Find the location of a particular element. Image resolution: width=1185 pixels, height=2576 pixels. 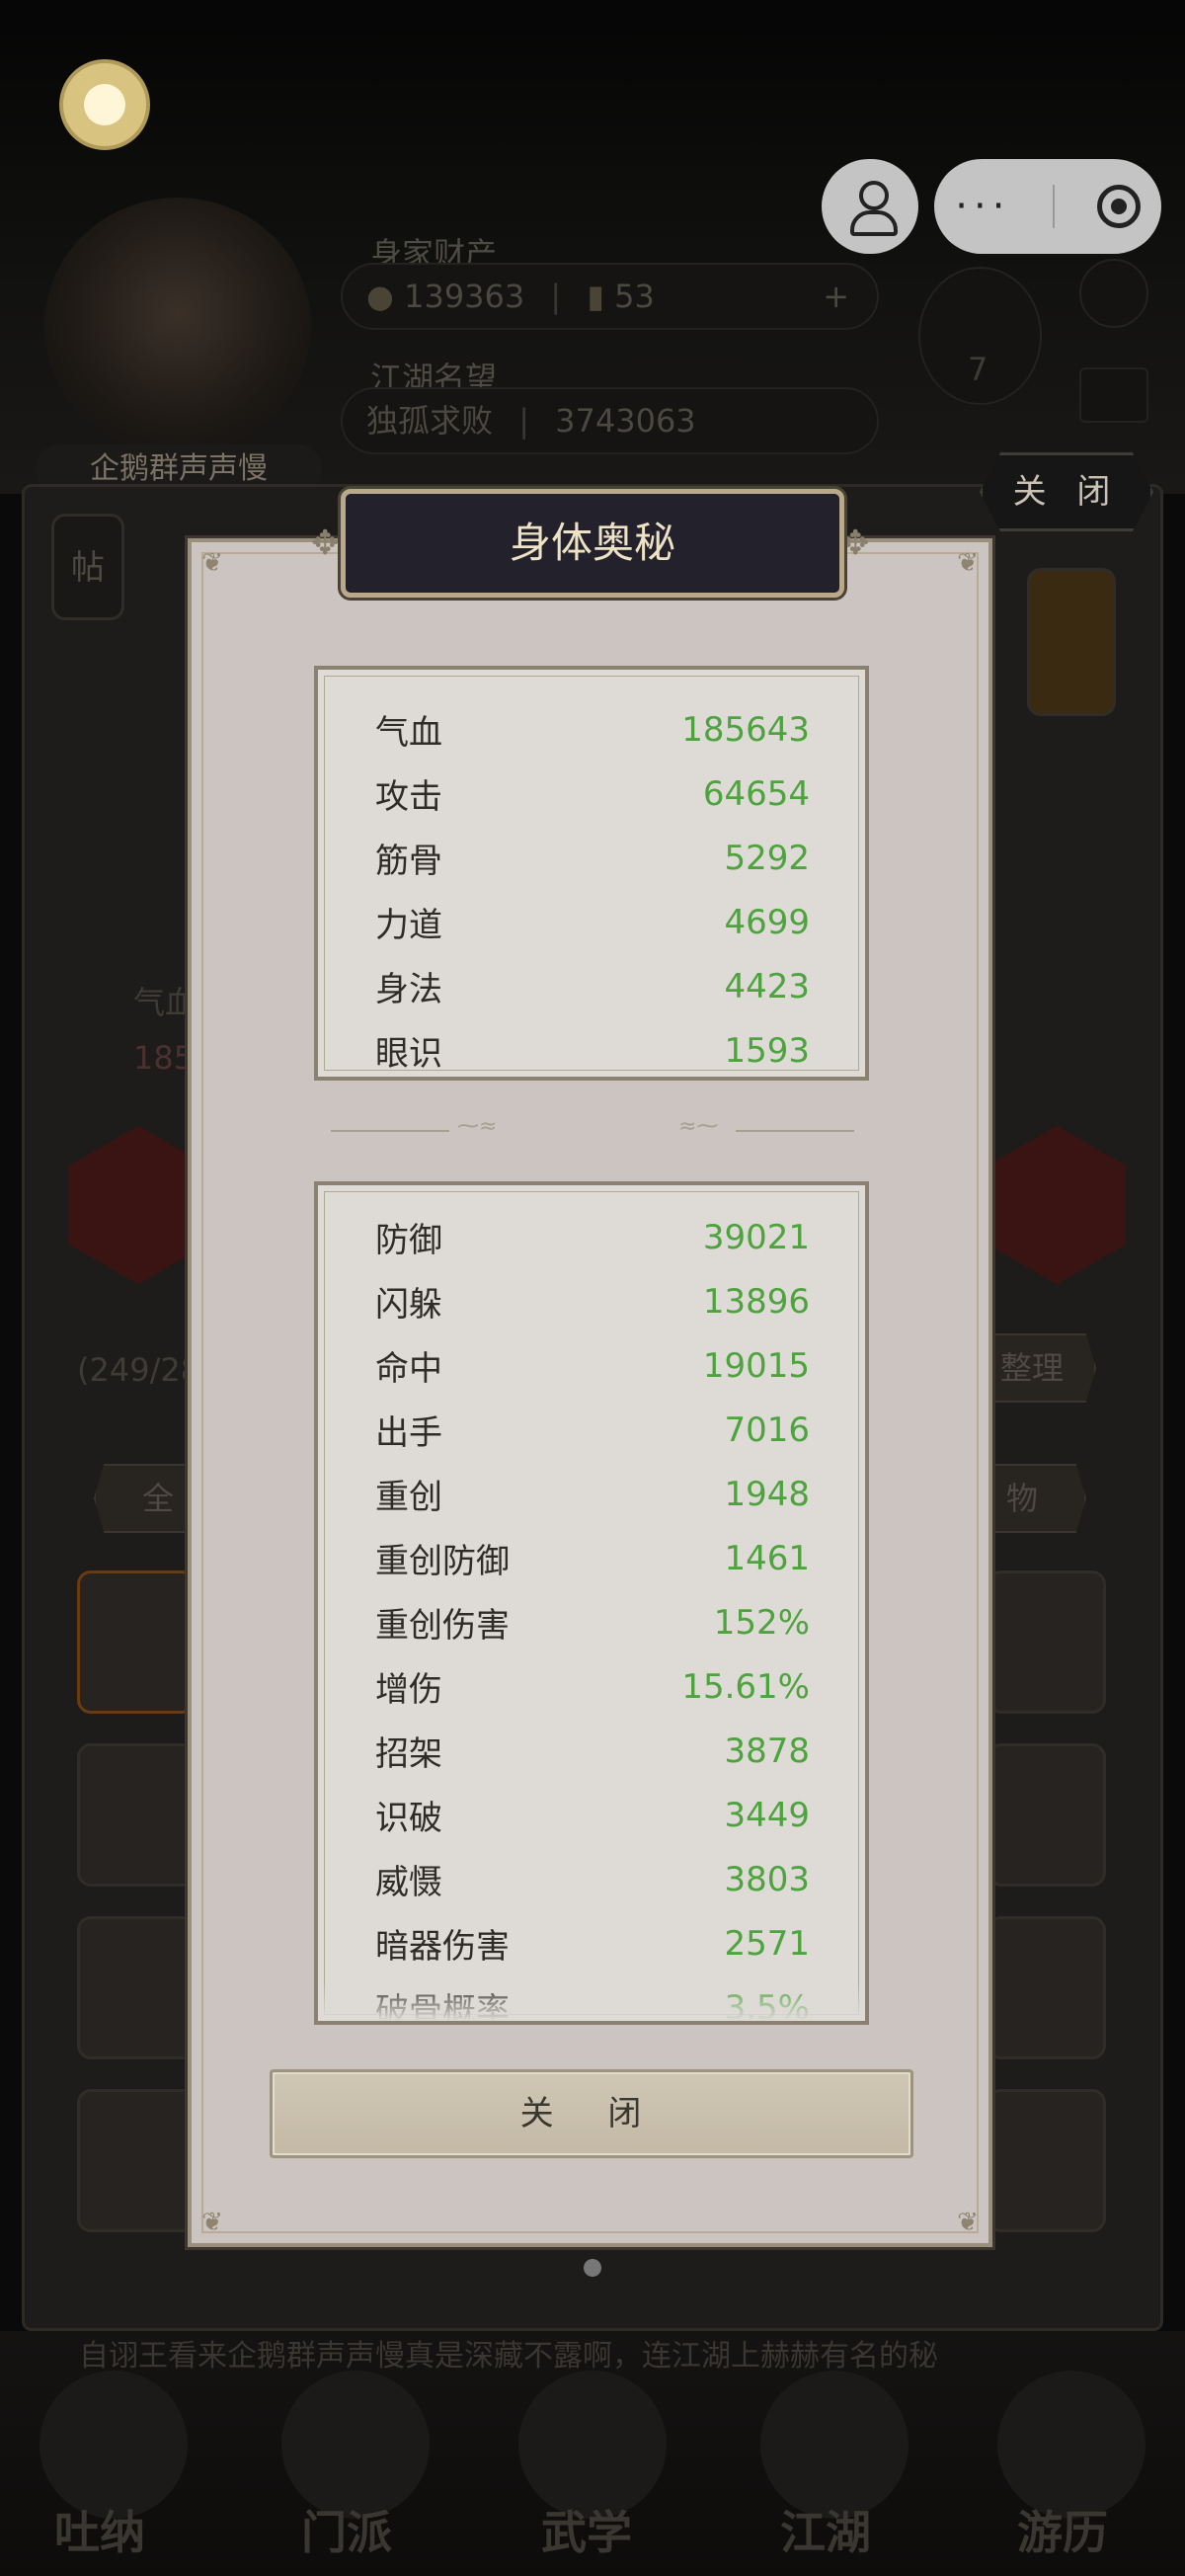

fame-title: 独孤求败 is located at coordinates (430, 421).